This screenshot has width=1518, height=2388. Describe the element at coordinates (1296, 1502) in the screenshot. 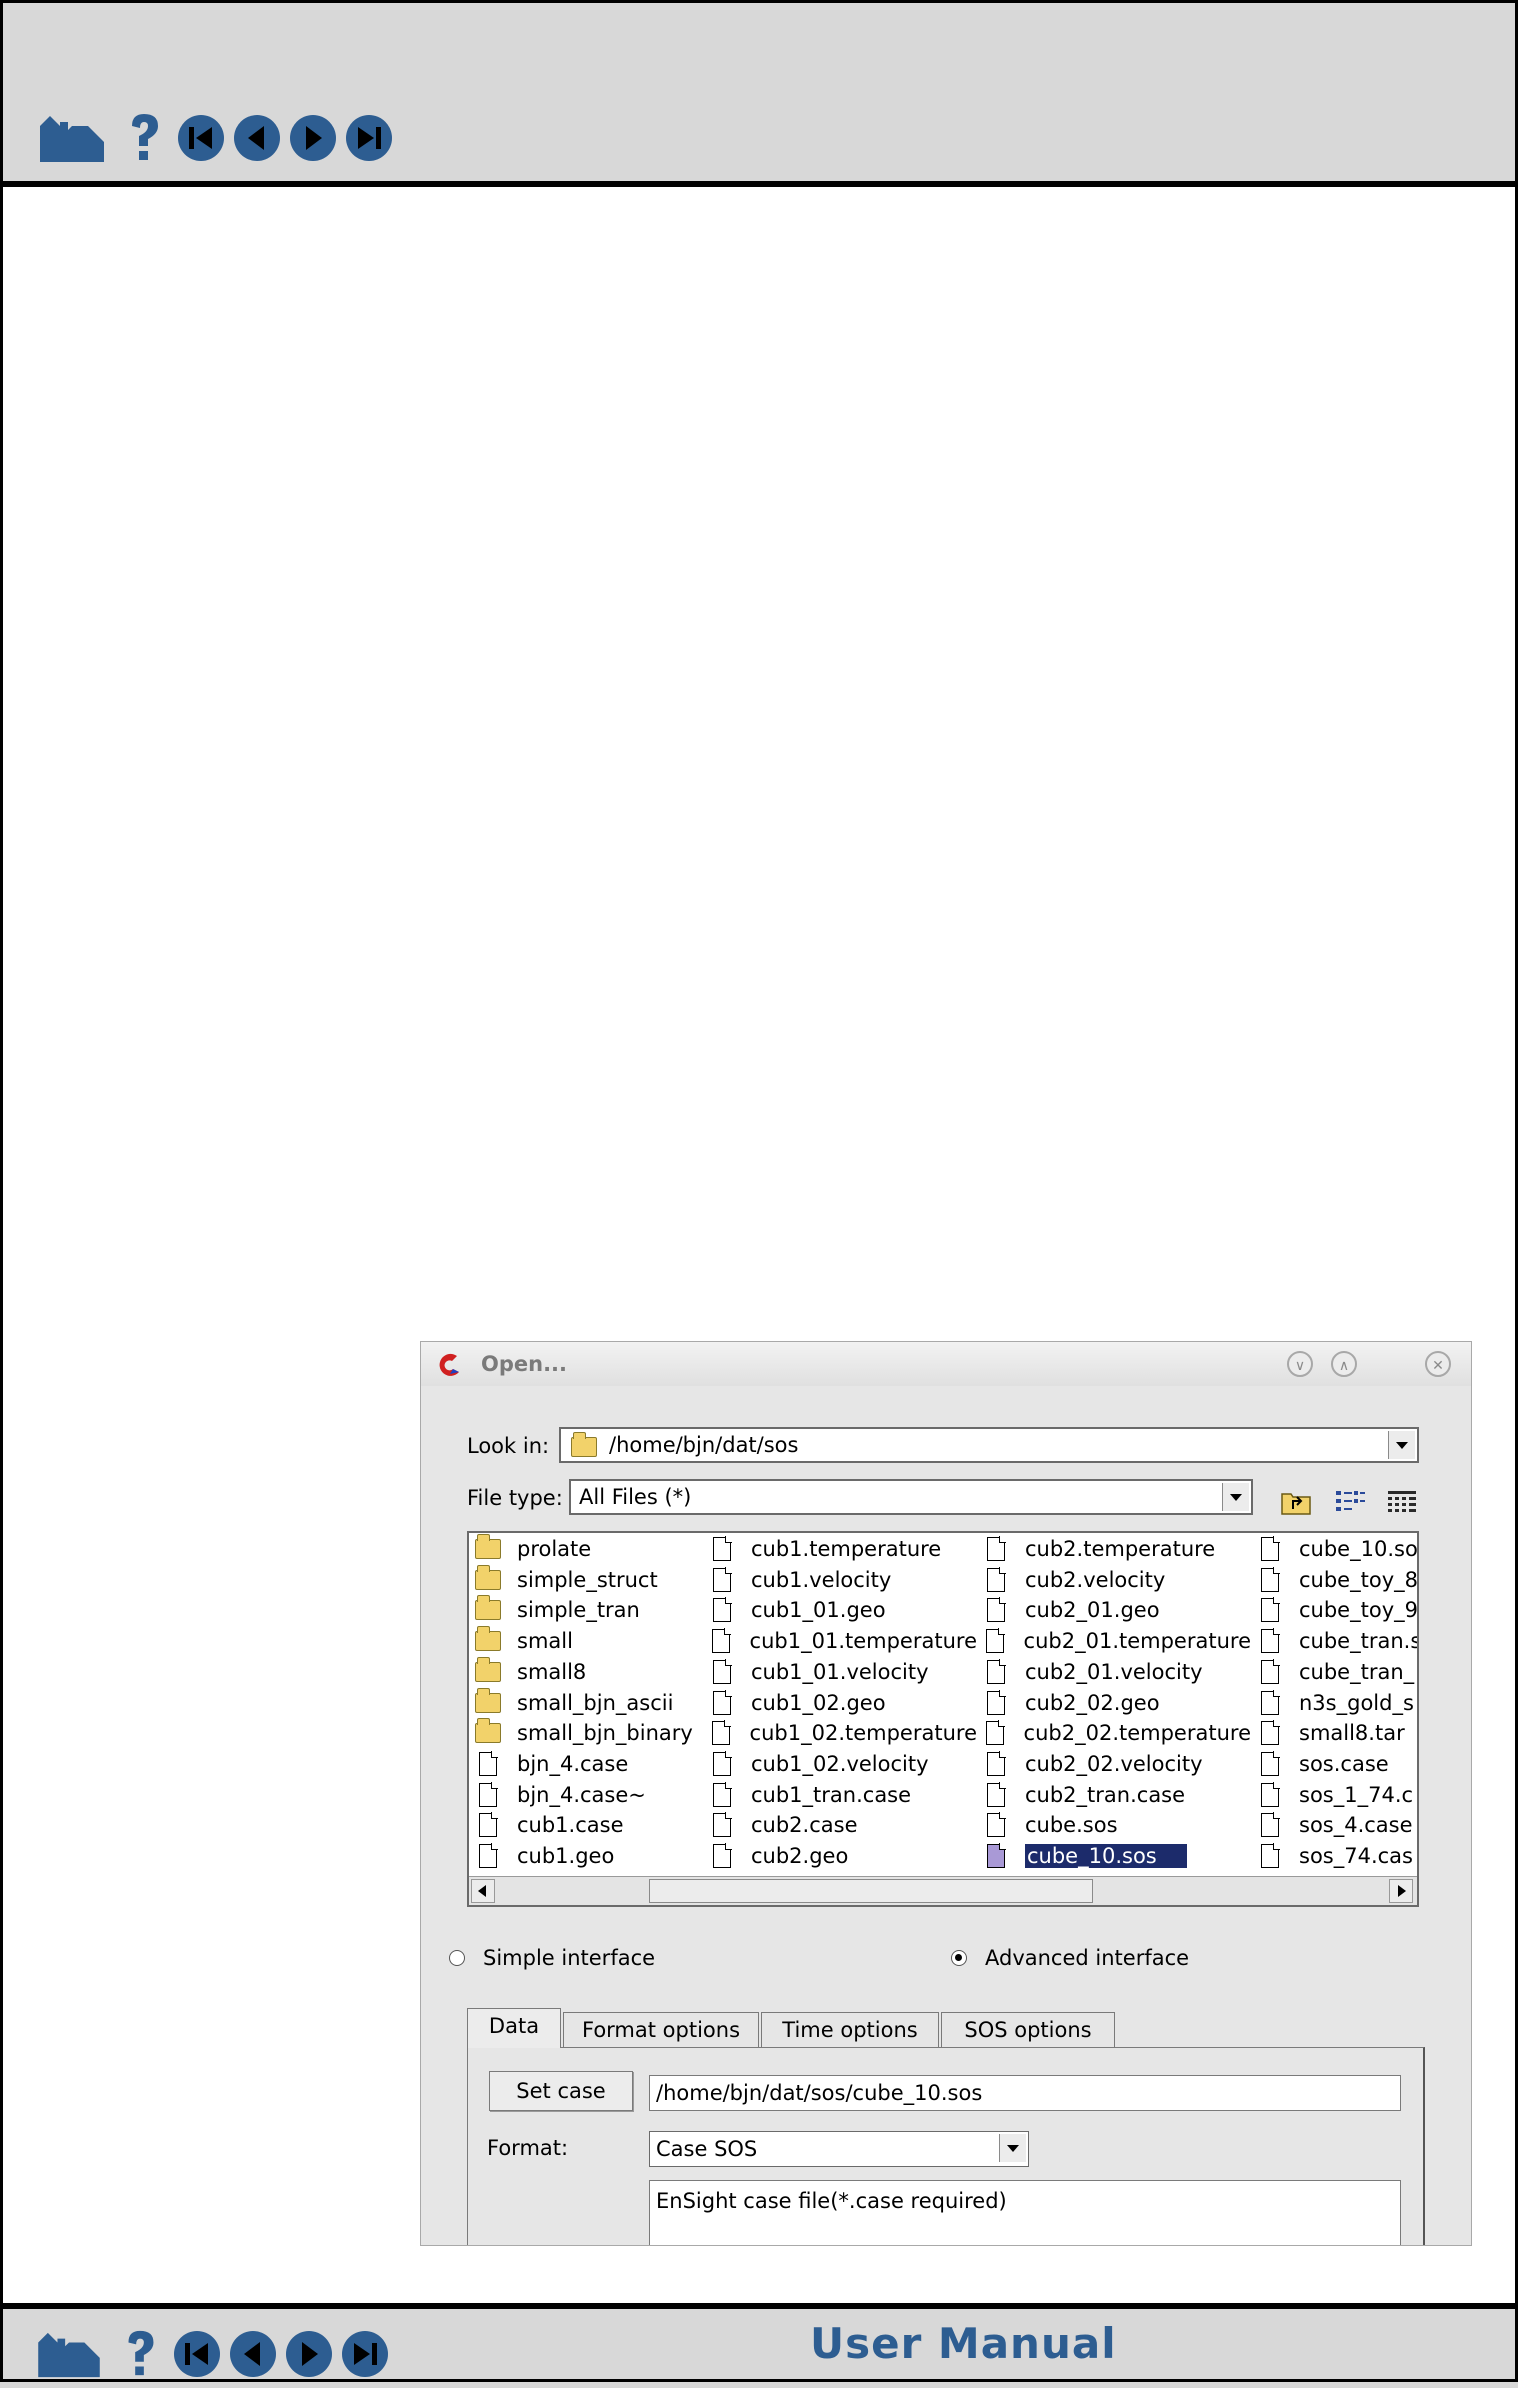

I see `parent-folder-icon` at that location.